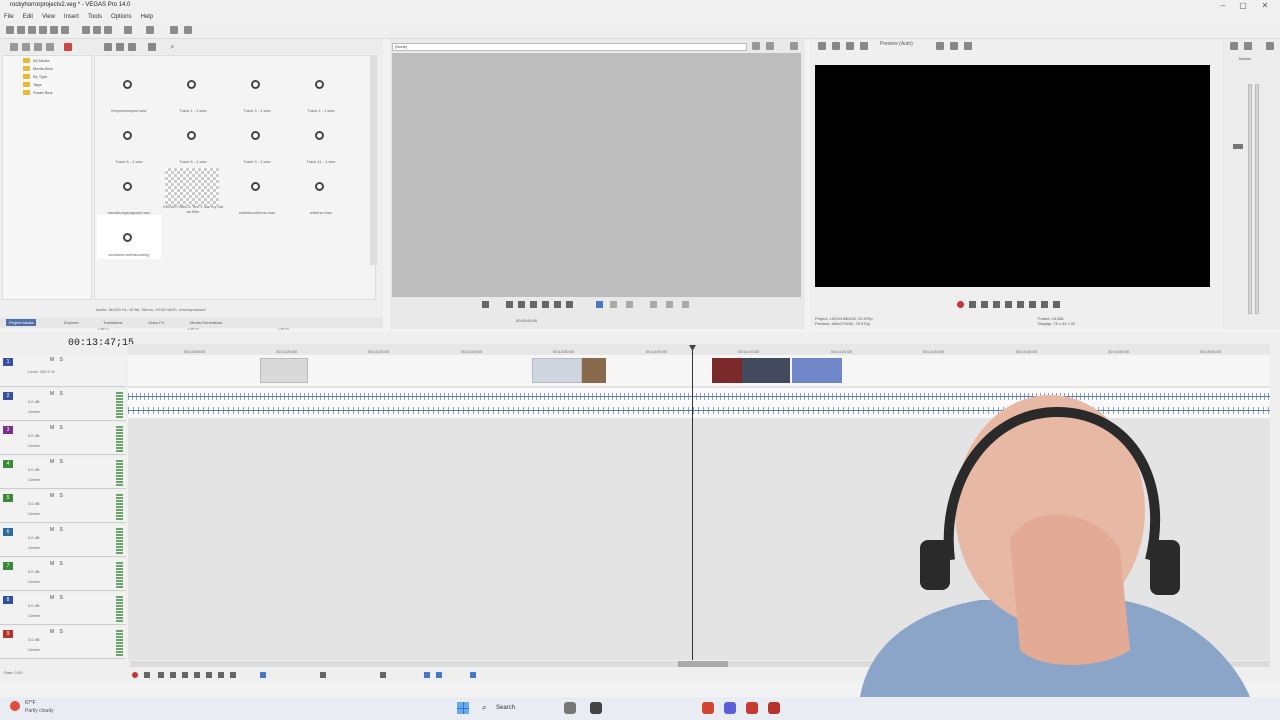 The width and height of the screenshot is (1280, 720). What do you see at coordinates (191, 138) in the screenshot?
I see `media-item: Track 8 - 1.wav` at bounding box center [191, 138].